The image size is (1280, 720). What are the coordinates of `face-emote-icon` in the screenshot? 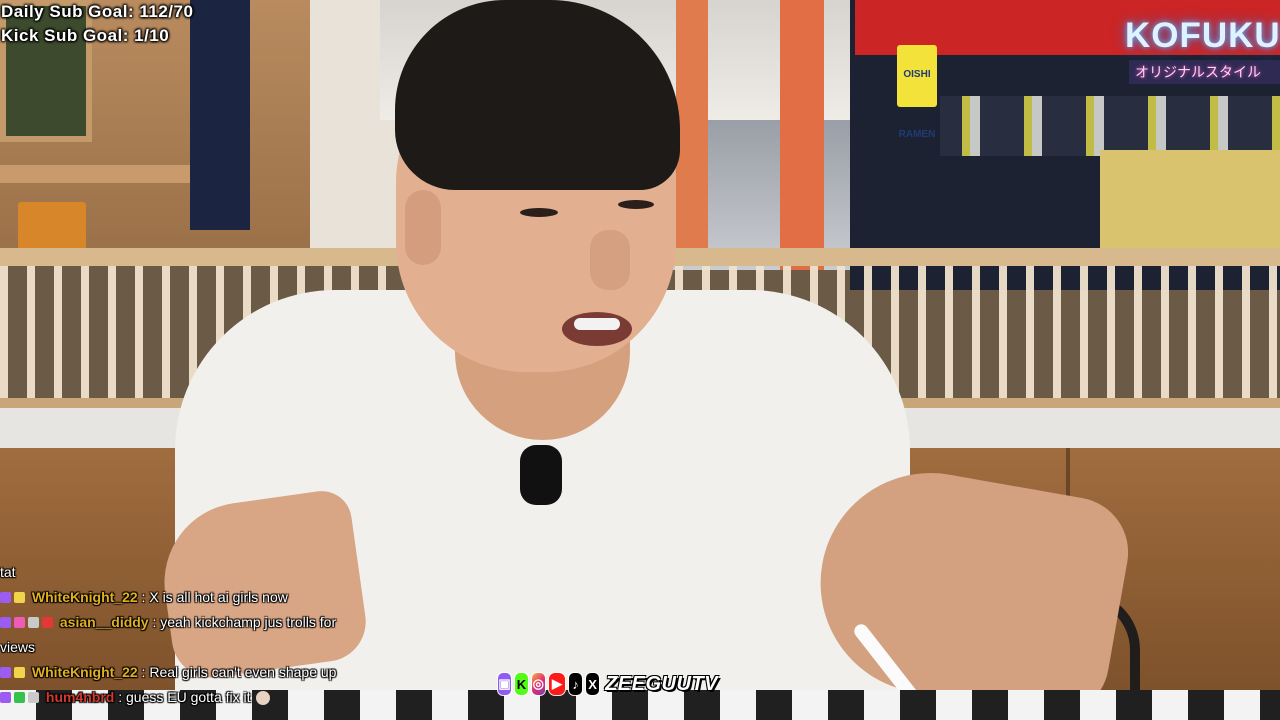 It's located at (262, 698).